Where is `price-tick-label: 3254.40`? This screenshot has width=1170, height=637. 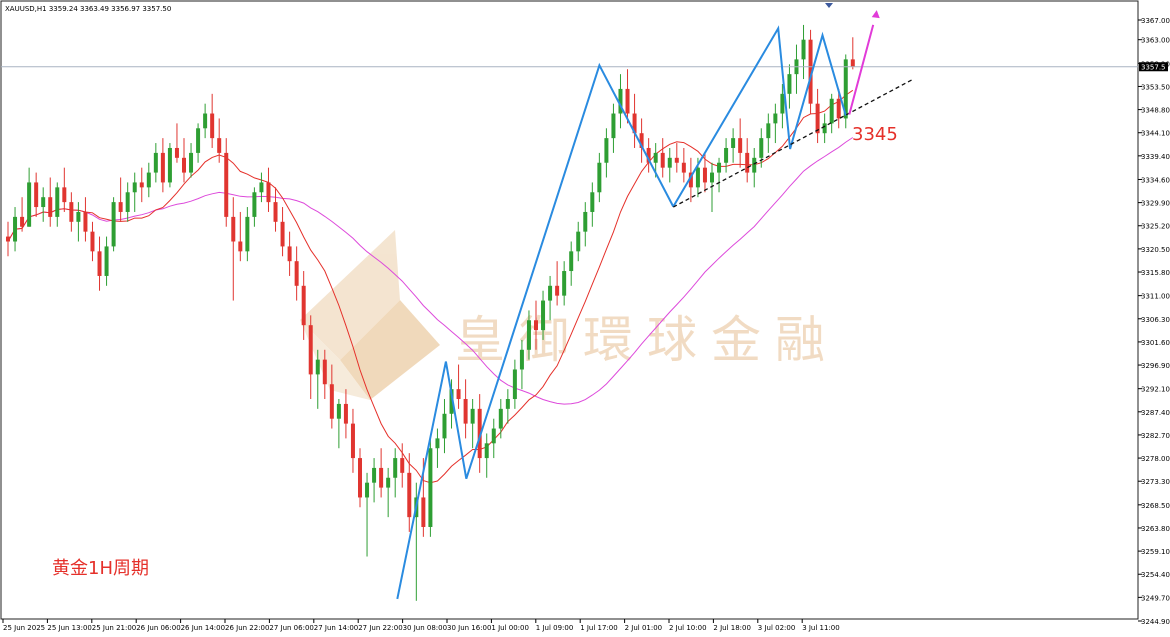 price-tick-label: 3254.40 is located at coordinates (1155, 575).